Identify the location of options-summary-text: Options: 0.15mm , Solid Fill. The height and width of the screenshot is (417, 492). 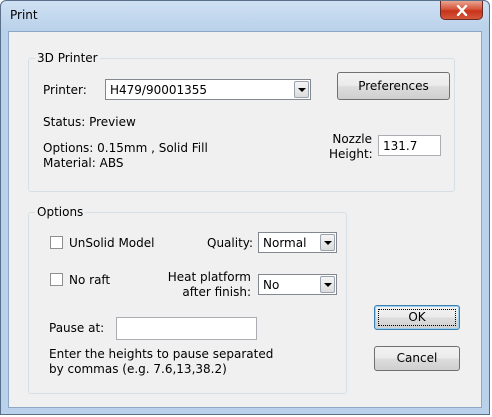
(125, 148).